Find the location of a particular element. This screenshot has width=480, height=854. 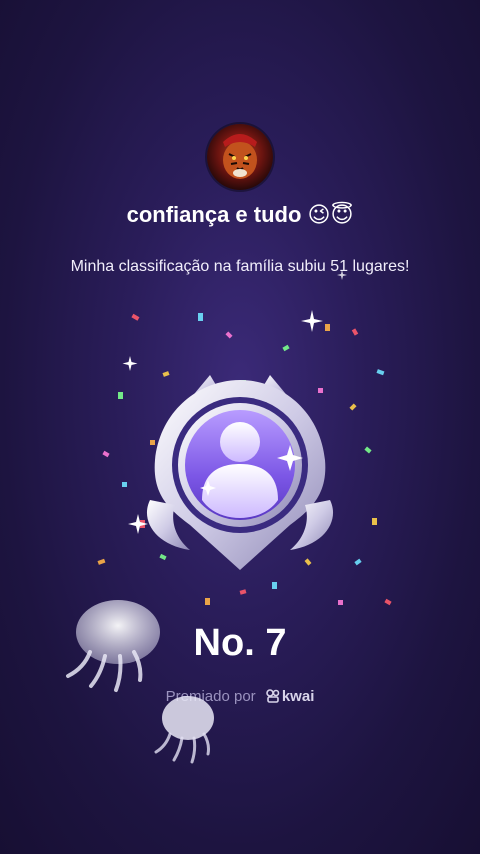

kwai-brand-label: kwai is located at coordinates (298, 696).